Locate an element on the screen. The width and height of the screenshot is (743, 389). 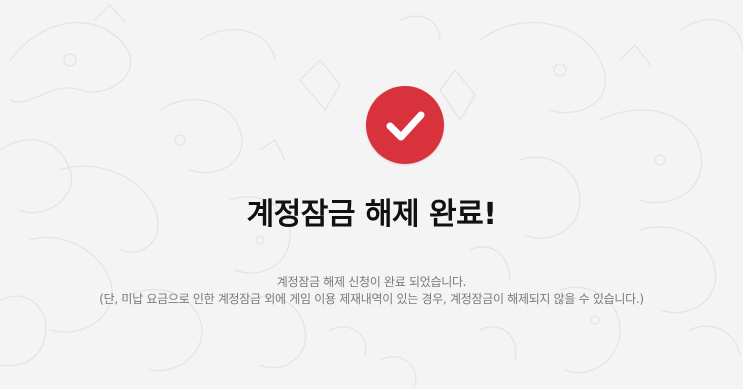
completion-message: 계정잠금 해제 신청이 완료 되었습니다. is located at coordinates (371, 282).